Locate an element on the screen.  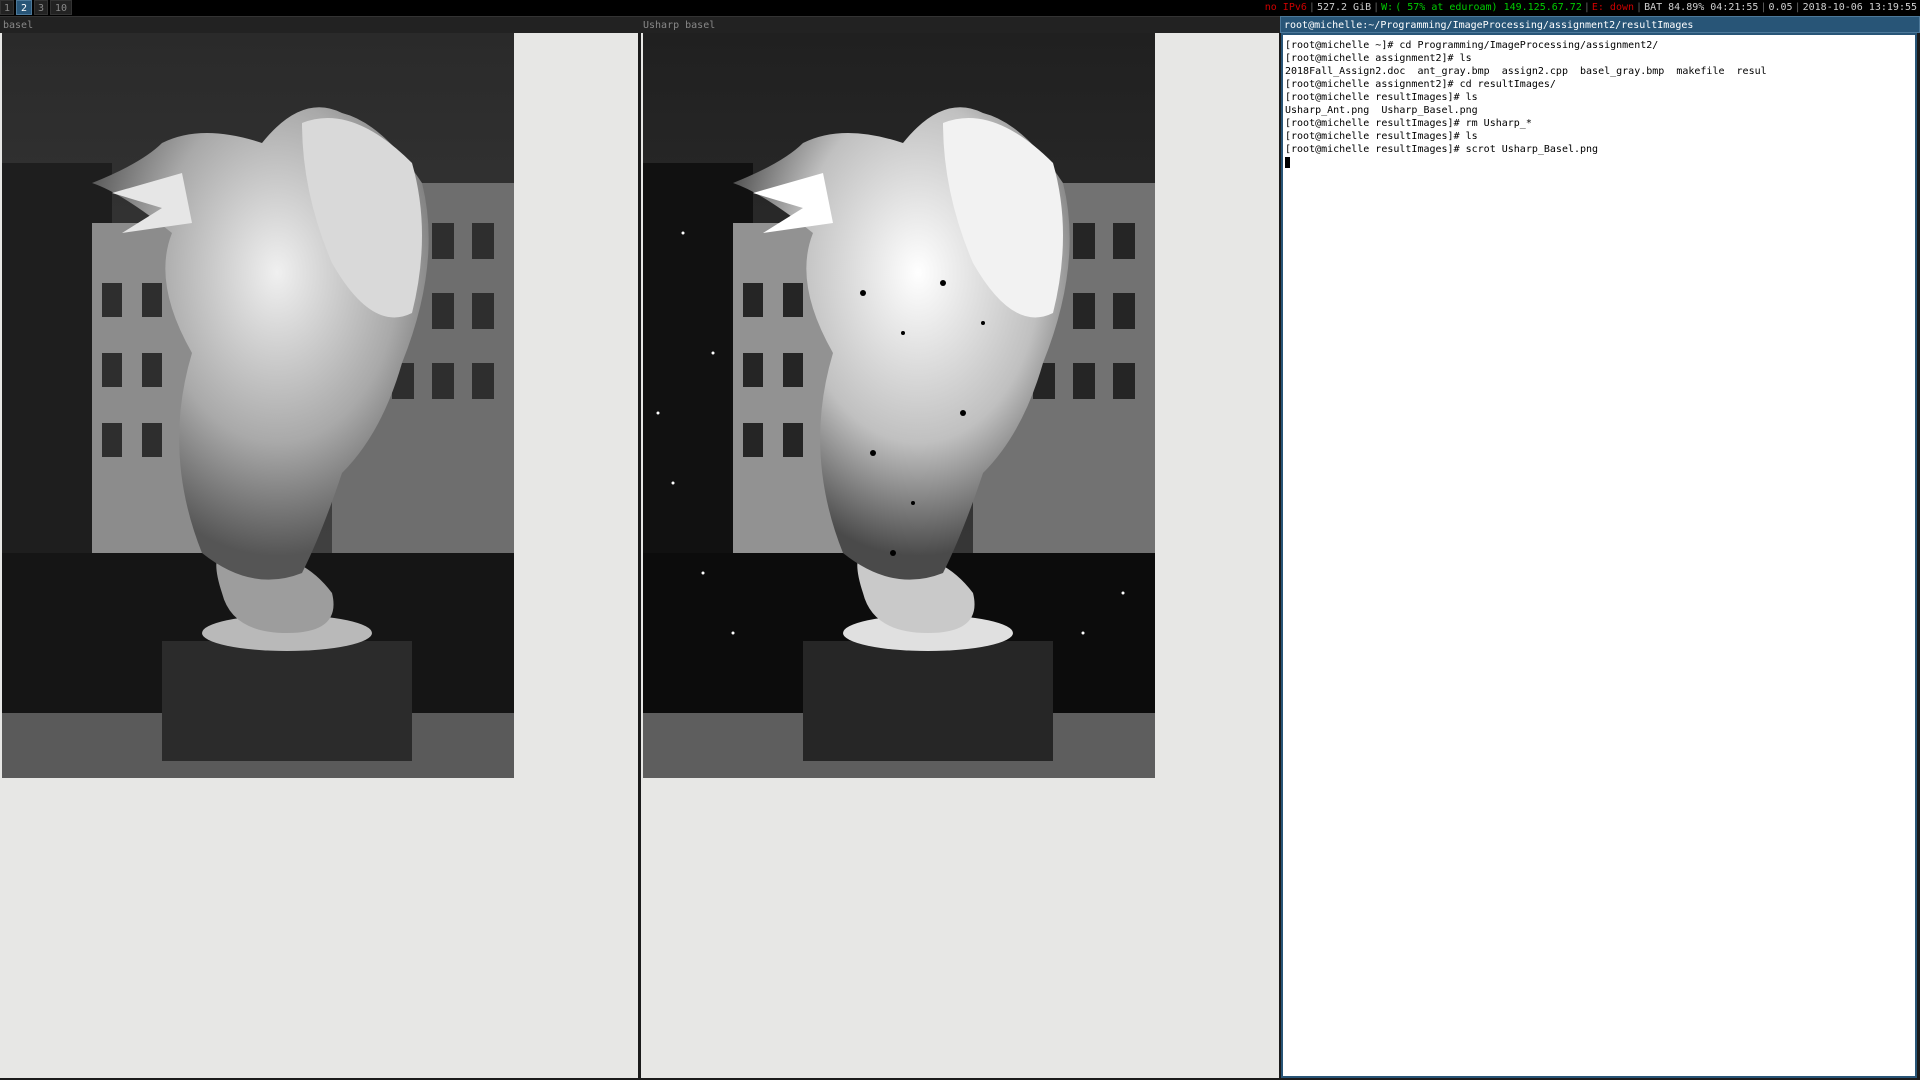
terminal-cursor is located at coordinates (1287, 162).